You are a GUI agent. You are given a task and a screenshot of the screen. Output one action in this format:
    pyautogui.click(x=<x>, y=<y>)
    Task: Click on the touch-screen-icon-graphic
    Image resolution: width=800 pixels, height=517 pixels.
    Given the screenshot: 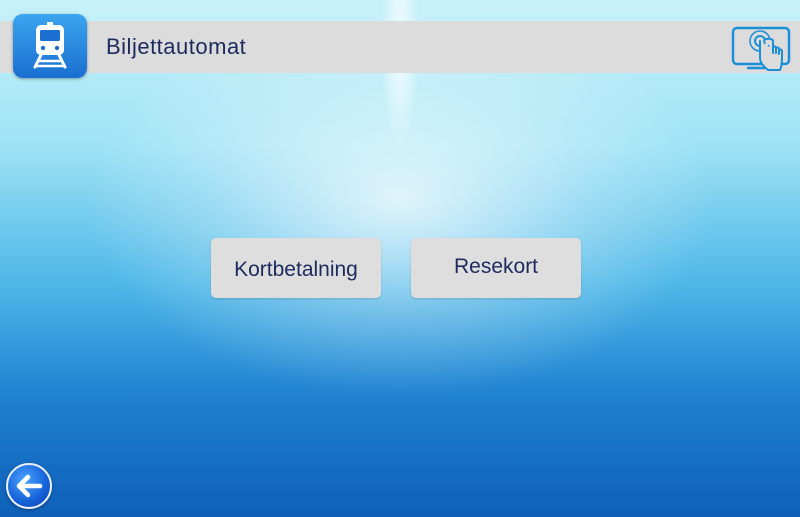 What is the action you would take?
    pyautogui.click(x=761, y=48)
    